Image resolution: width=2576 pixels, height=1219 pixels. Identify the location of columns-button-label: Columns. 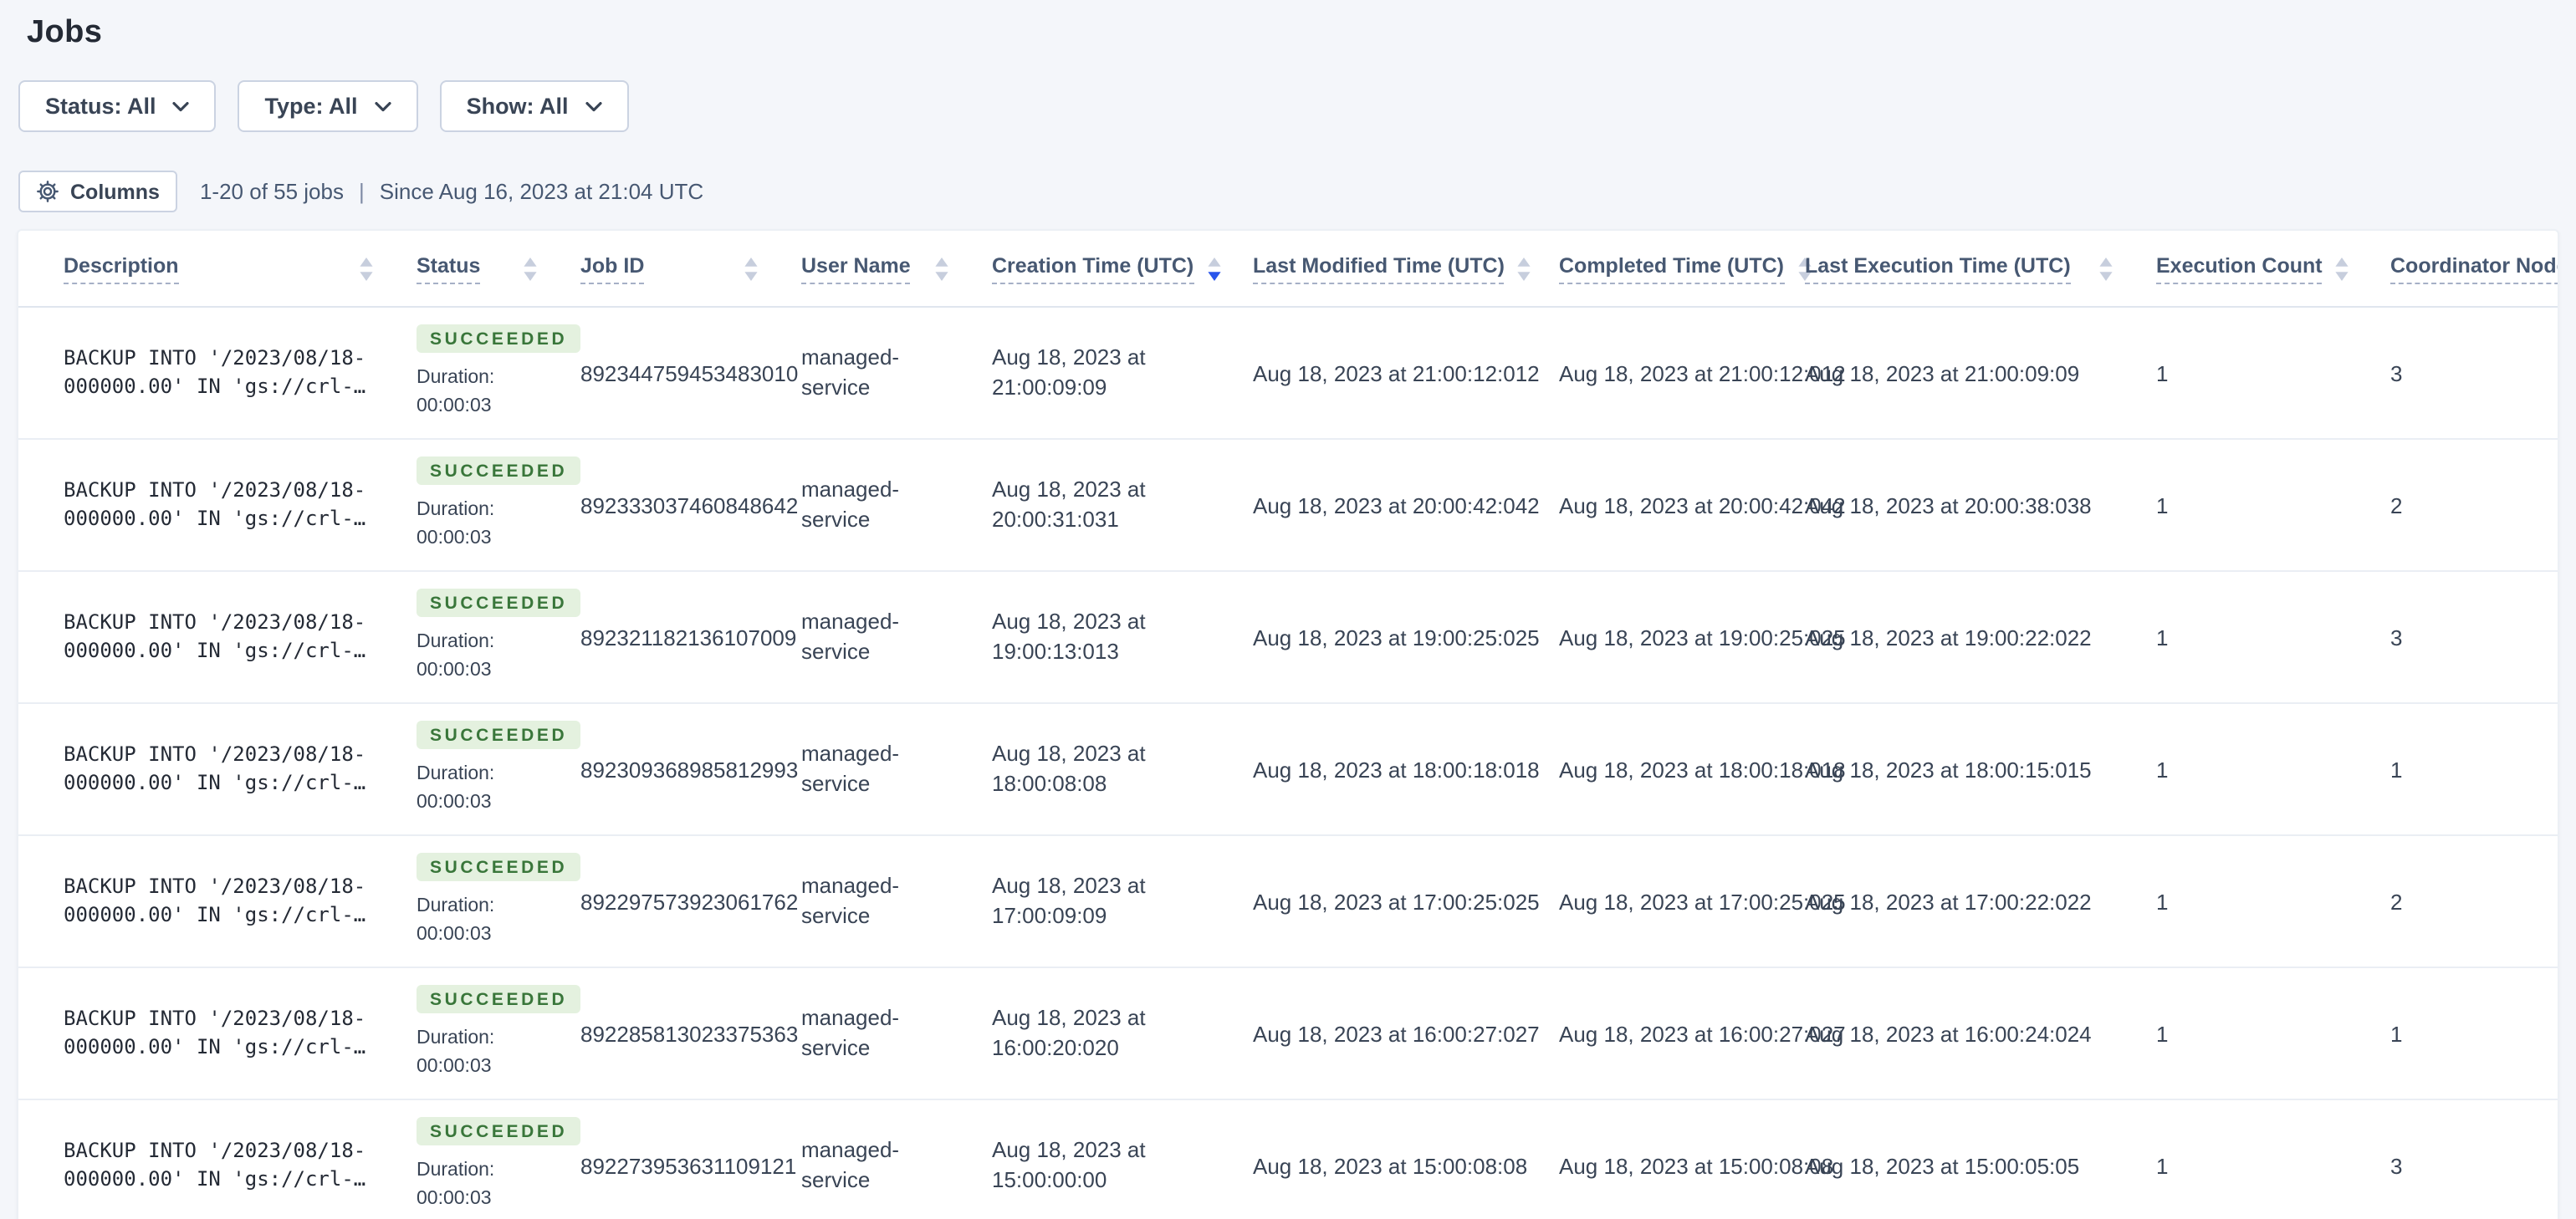
(115, 191).